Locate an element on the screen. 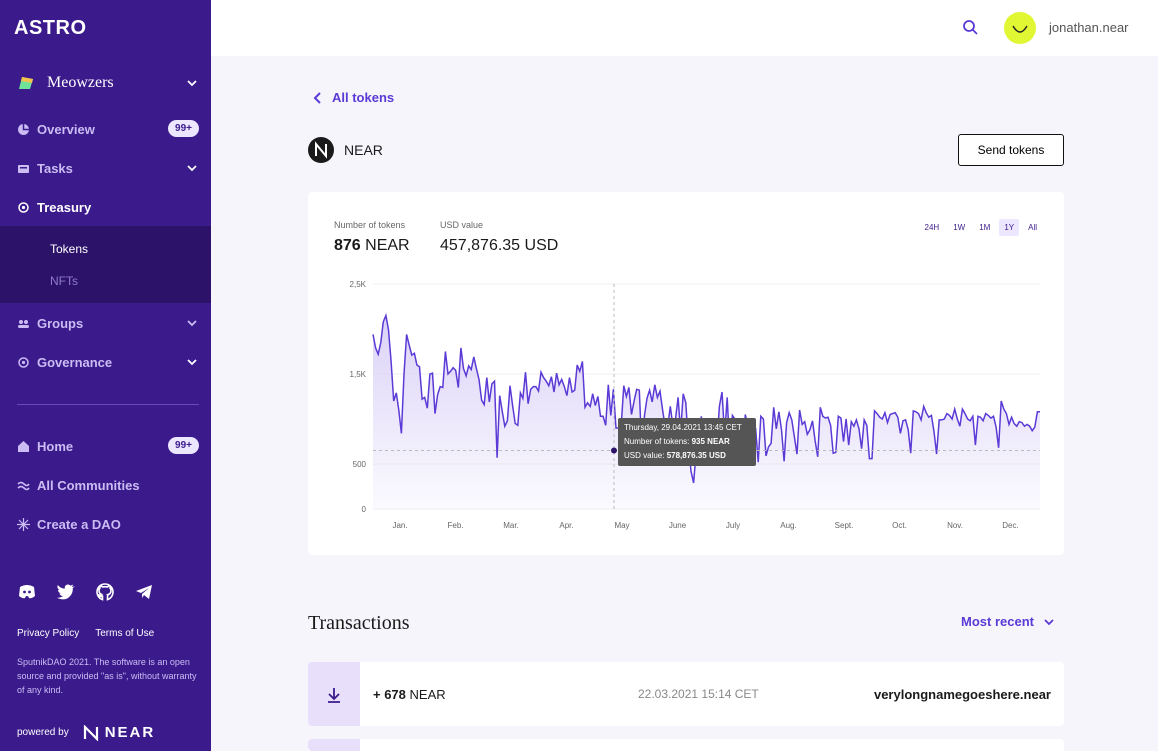 The height and width of the screenshot is (751, 1158). token-name: NEAR is located at coordinates (363, 150).